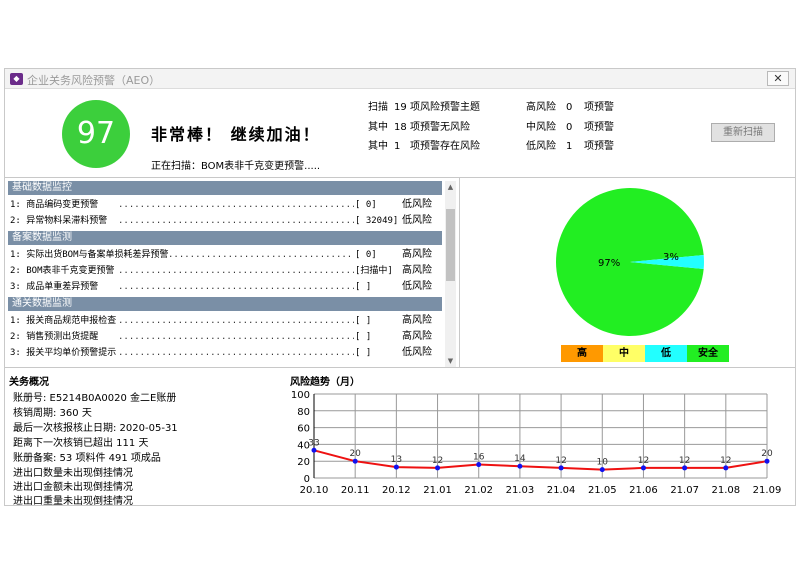  Describe the element at coordinates (450, 361) in the screenshot. I see `scroll-down-icon: ▼` at that location.